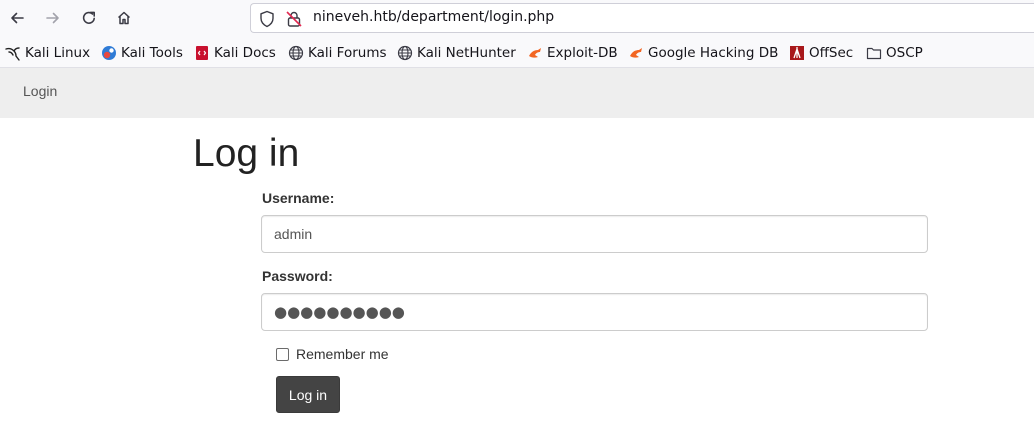 The height and width of the screenshot is (438, 1034). I want to click on bookmark-kali-linux: Kali Linux, so click(47, 53).